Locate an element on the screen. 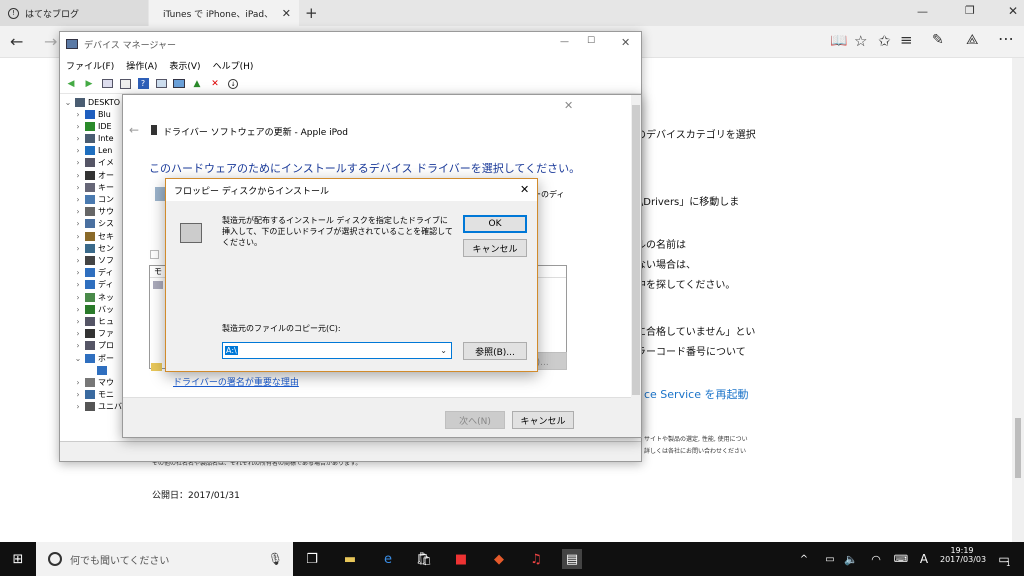 Image resolution: width=1024 pixels, height=576 pixels. menu-view: 表示(V) is located at coordinates (184, 65).